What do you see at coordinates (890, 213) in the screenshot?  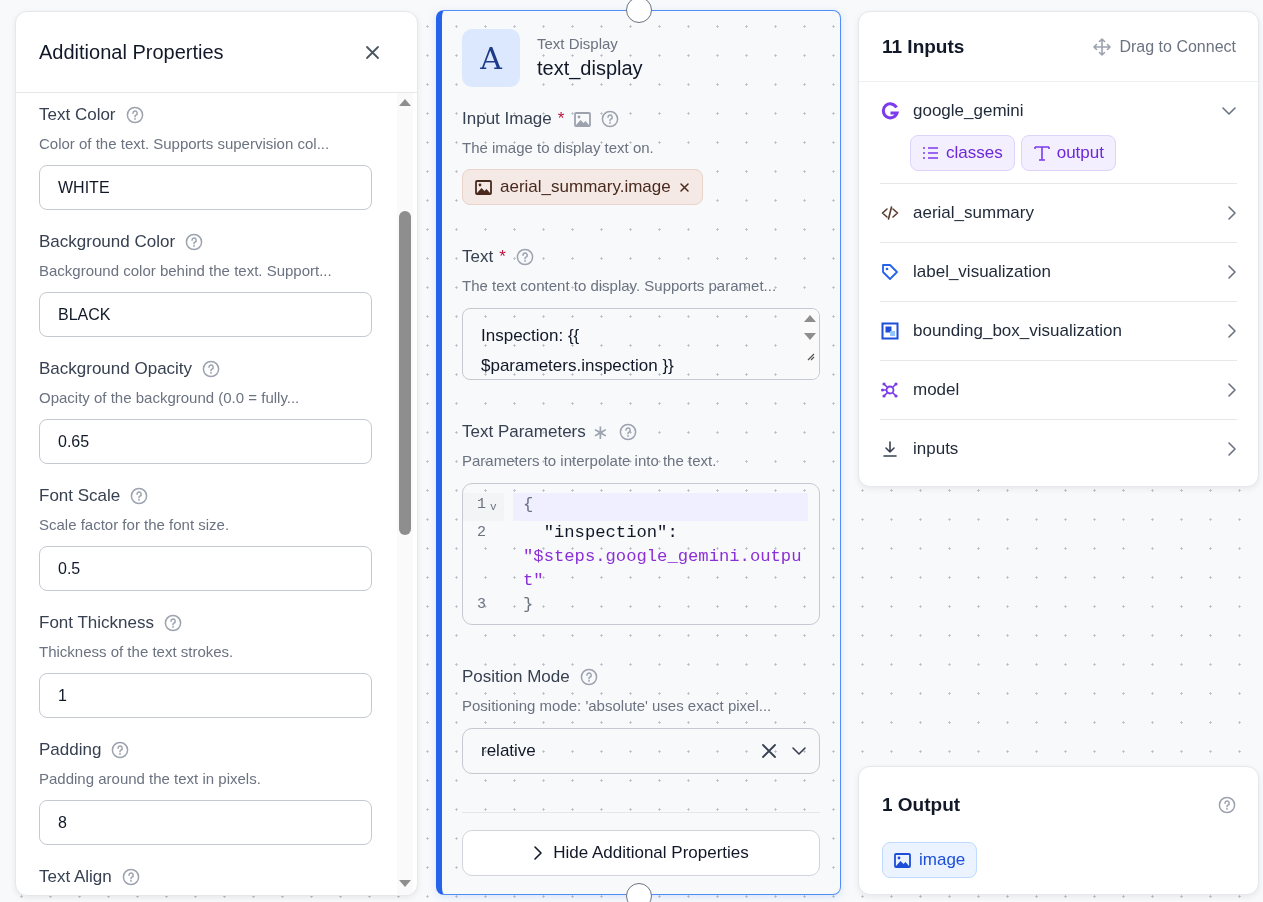 I see `code-icon` at bounding box center [890, 213].